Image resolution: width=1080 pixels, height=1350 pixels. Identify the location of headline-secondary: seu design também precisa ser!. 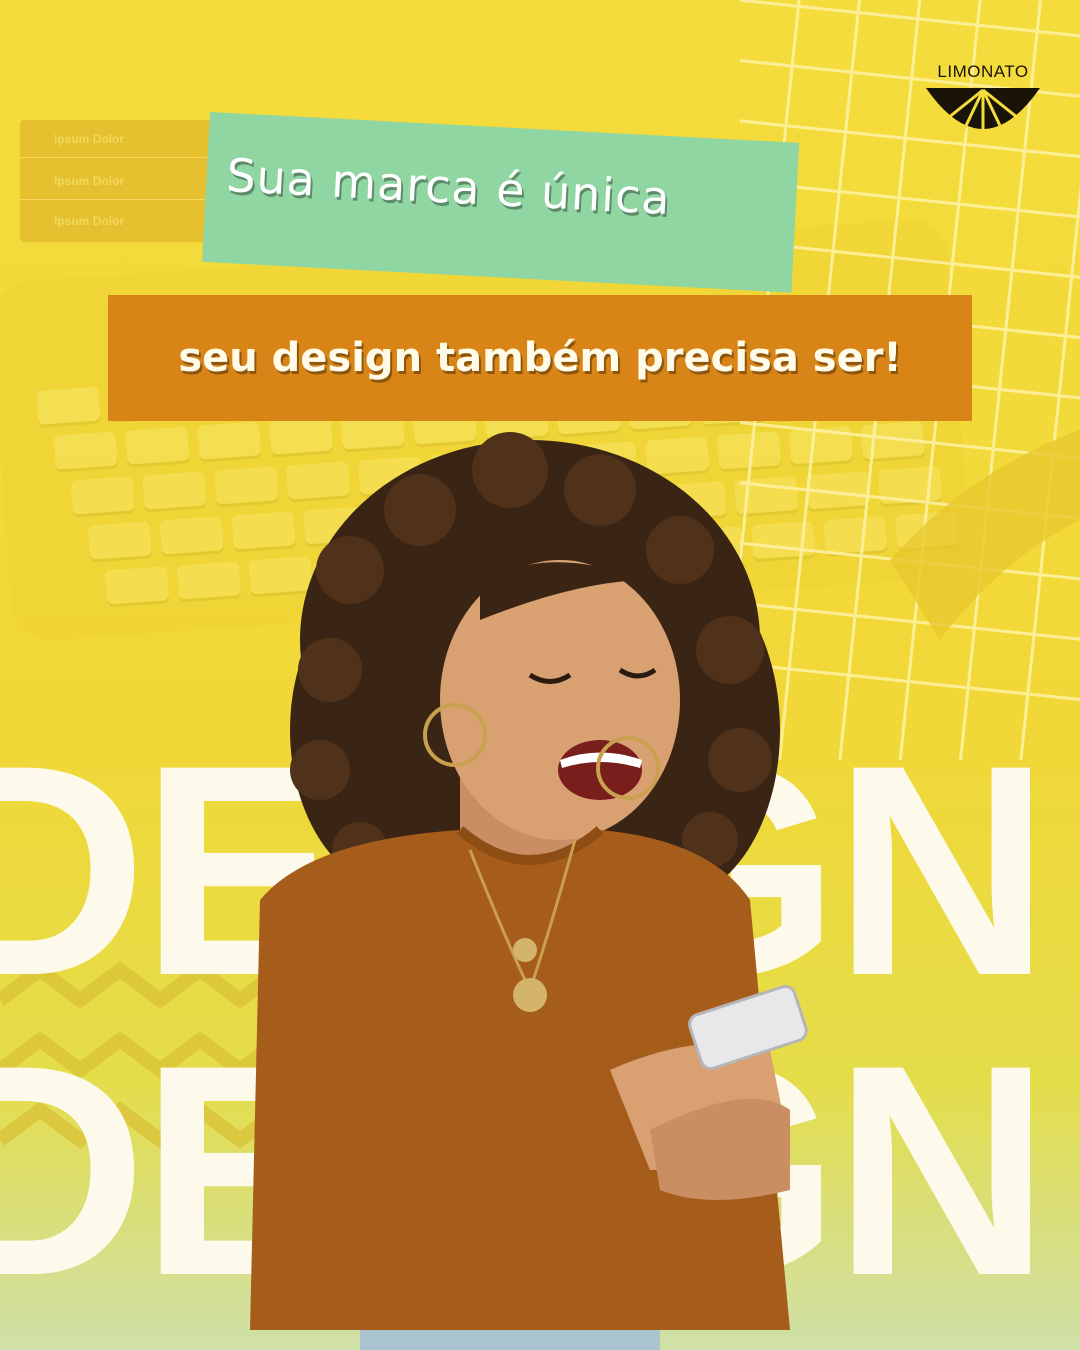
(540, 358).